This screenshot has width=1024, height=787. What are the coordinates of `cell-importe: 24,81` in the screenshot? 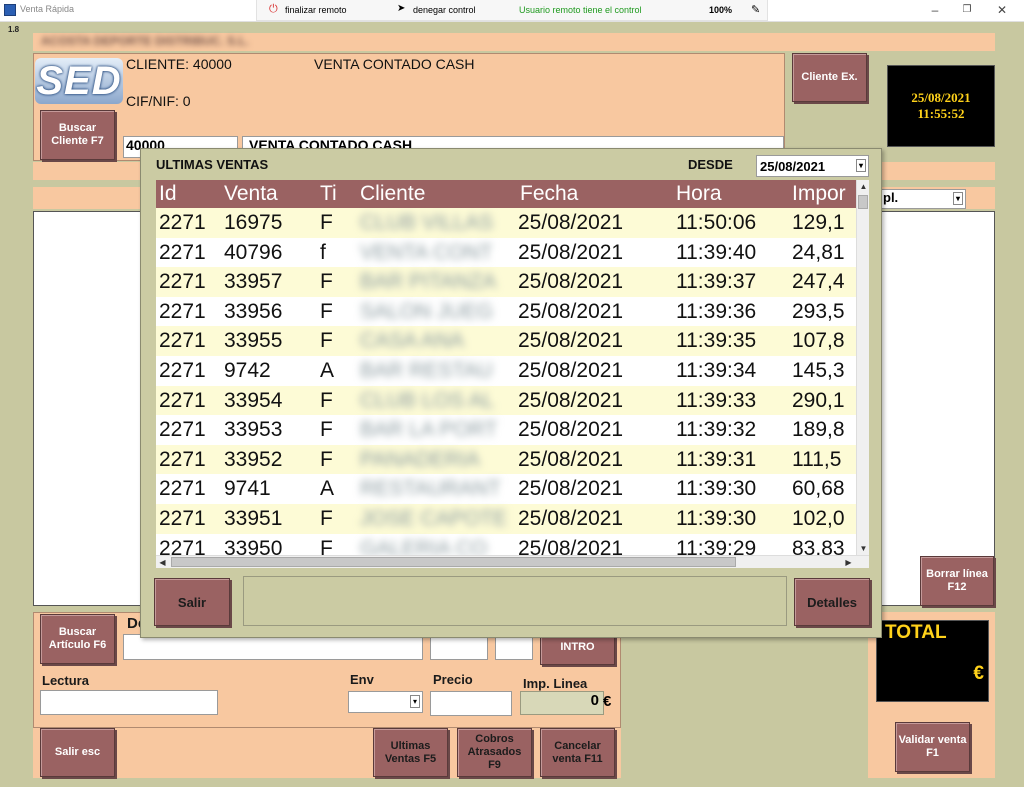 It's located at (818, 252).